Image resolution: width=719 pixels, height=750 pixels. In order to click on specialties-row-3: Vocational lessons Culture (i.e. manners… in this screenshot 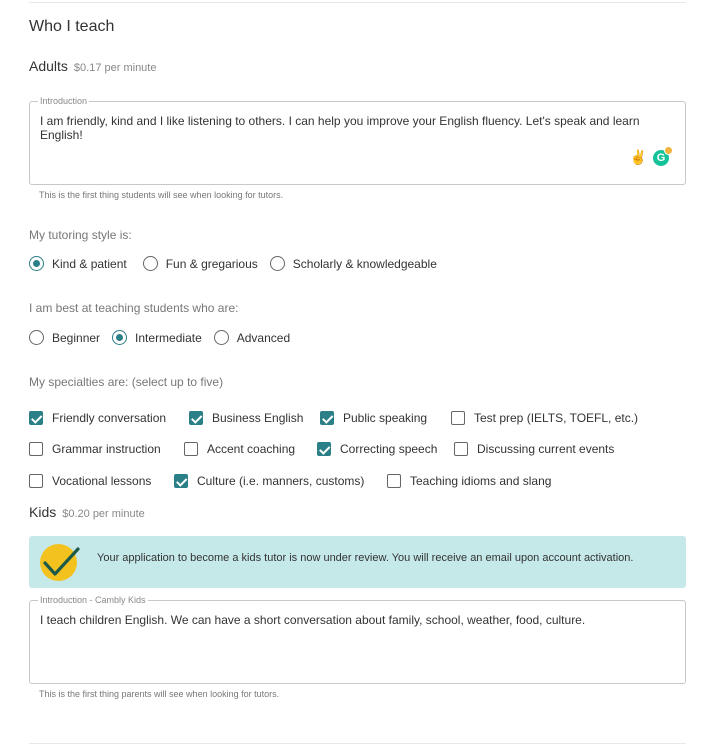, I will do `click(290, 481)`.